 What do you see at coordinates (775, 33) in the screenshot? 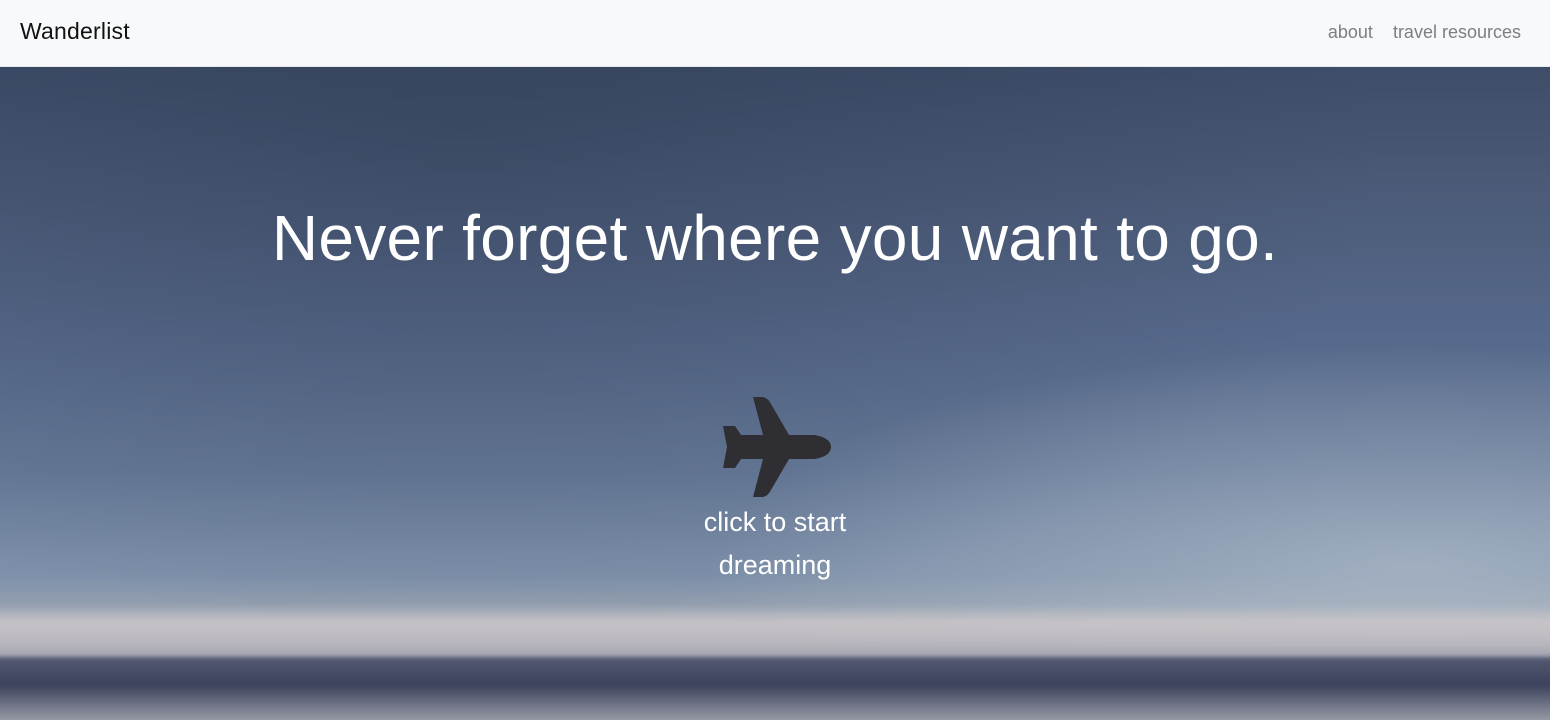
I see `top-navbar: Wanderlist about travel resources` at bounding box center [775, 33].